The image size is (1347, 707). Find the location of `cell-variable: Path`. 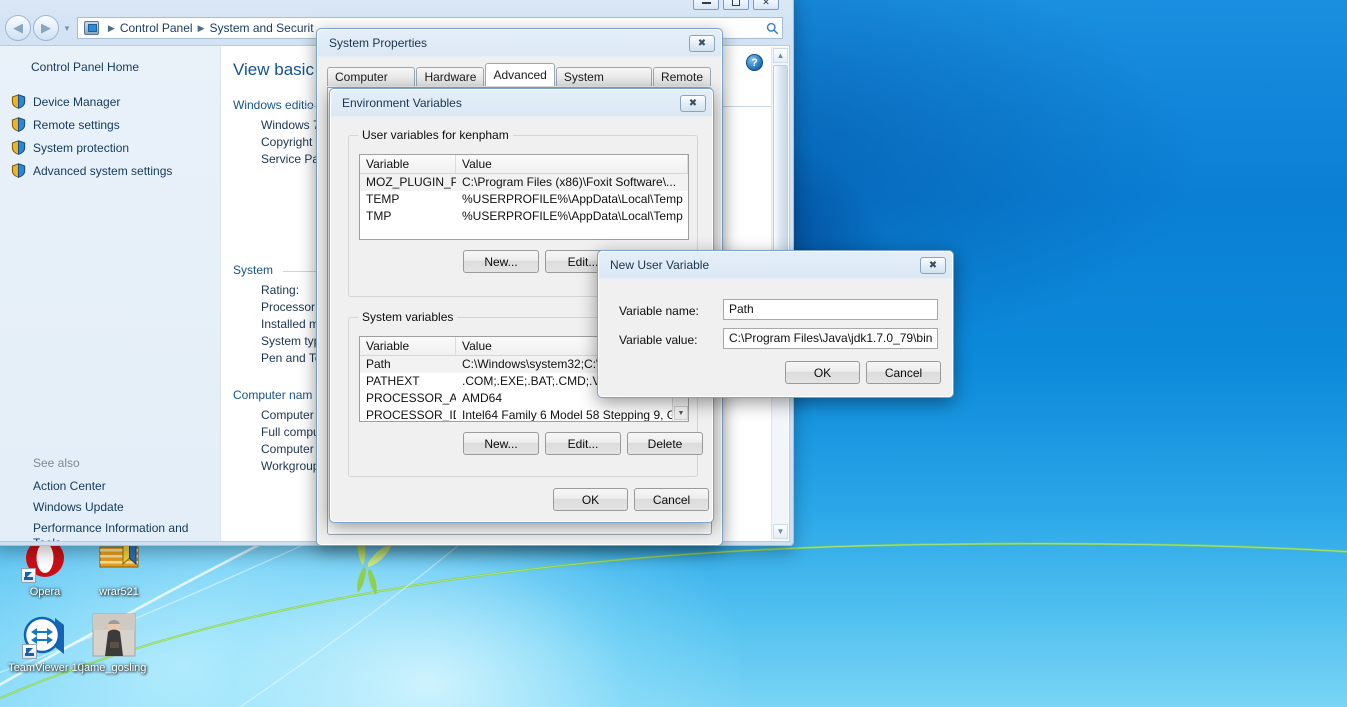

cell-variable: Path is located at coordinates (378, 364).